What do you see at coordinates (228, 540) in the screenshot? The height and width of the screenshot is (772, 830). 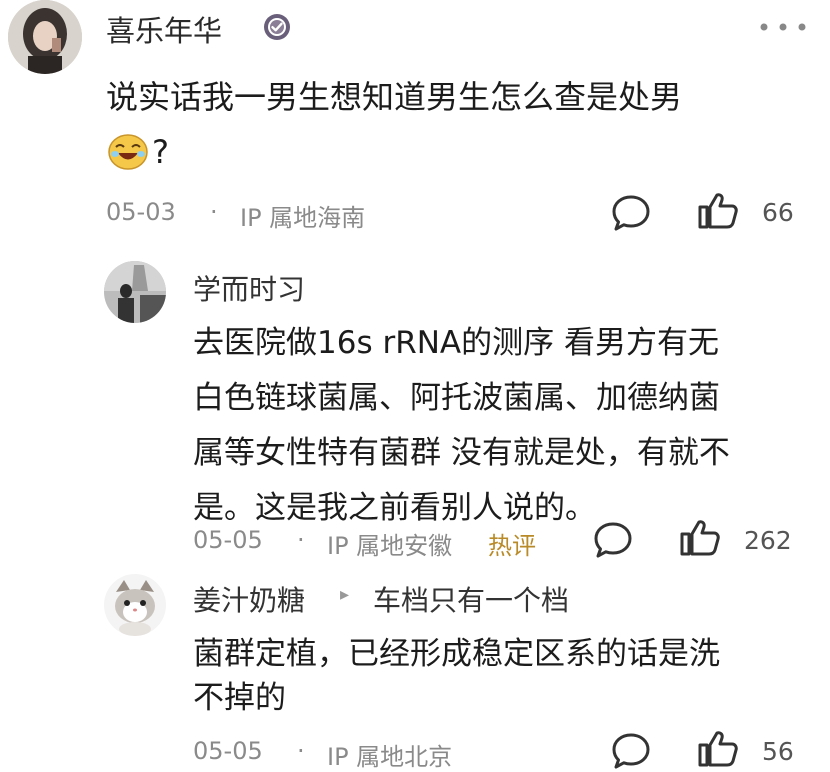 I see `reply-1-date: 05-05` at bounding box center [228, 540].